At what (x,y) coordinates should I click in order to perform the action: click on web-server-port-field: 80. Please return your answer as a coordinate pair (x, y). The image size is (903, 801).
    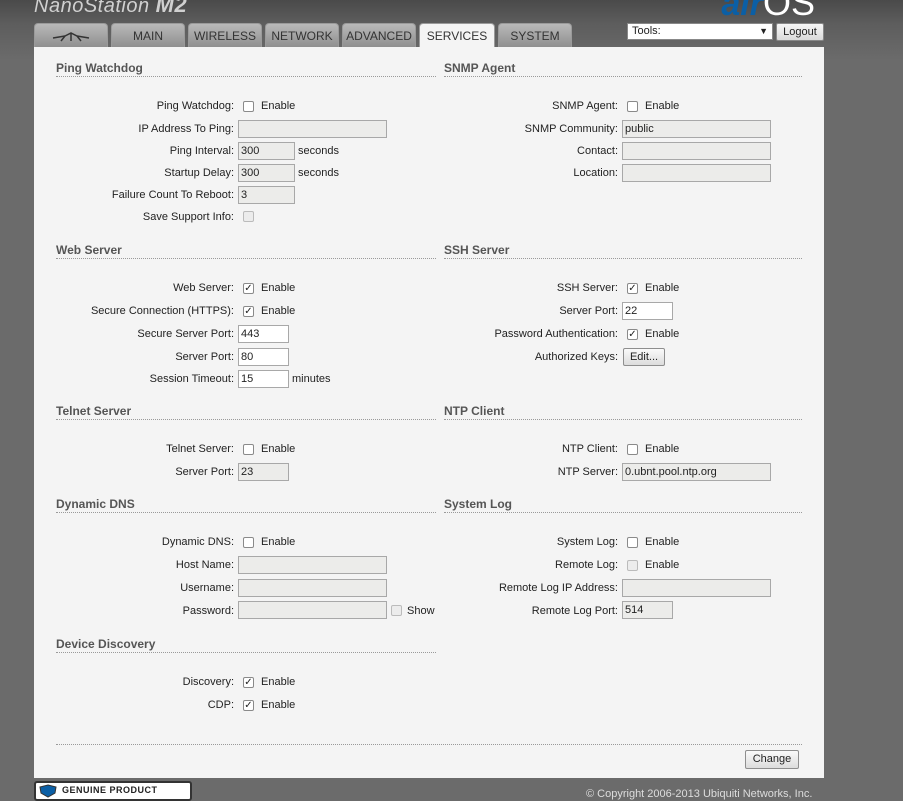
    Looking at the image, I should click on (263, 357).